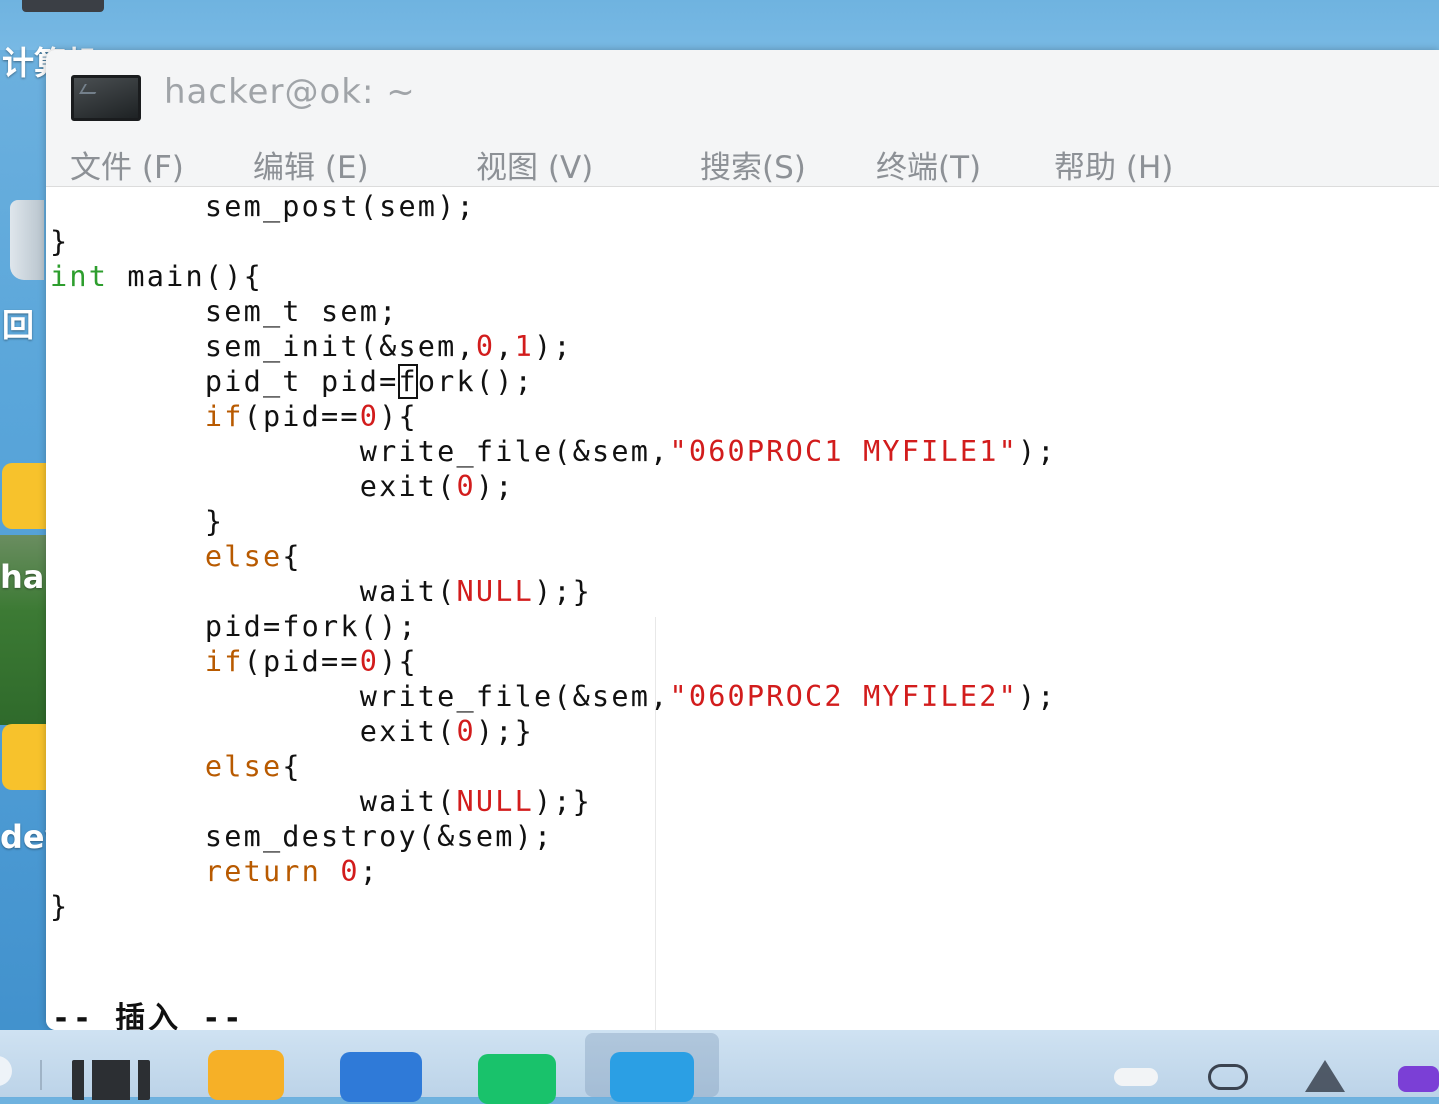 This screenshot has height=1104, width=1439. Describe the element at coordinates (148, 1015) in the screenshot. I see `mode-indicator: -- 插入 --` at that location.